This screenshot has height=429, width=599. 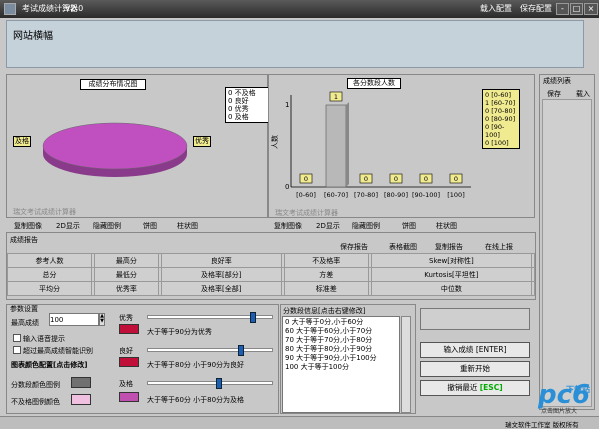 What do you see at coordinates (295, 44) in the screenshot?
I see `site-banner: 网站横幅` at bounding box center [295, 44].